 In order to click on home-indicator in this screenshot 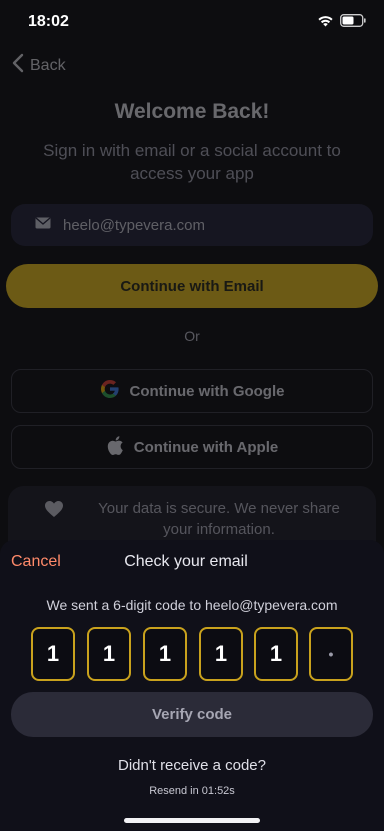, I will do `click(192, 820)`.